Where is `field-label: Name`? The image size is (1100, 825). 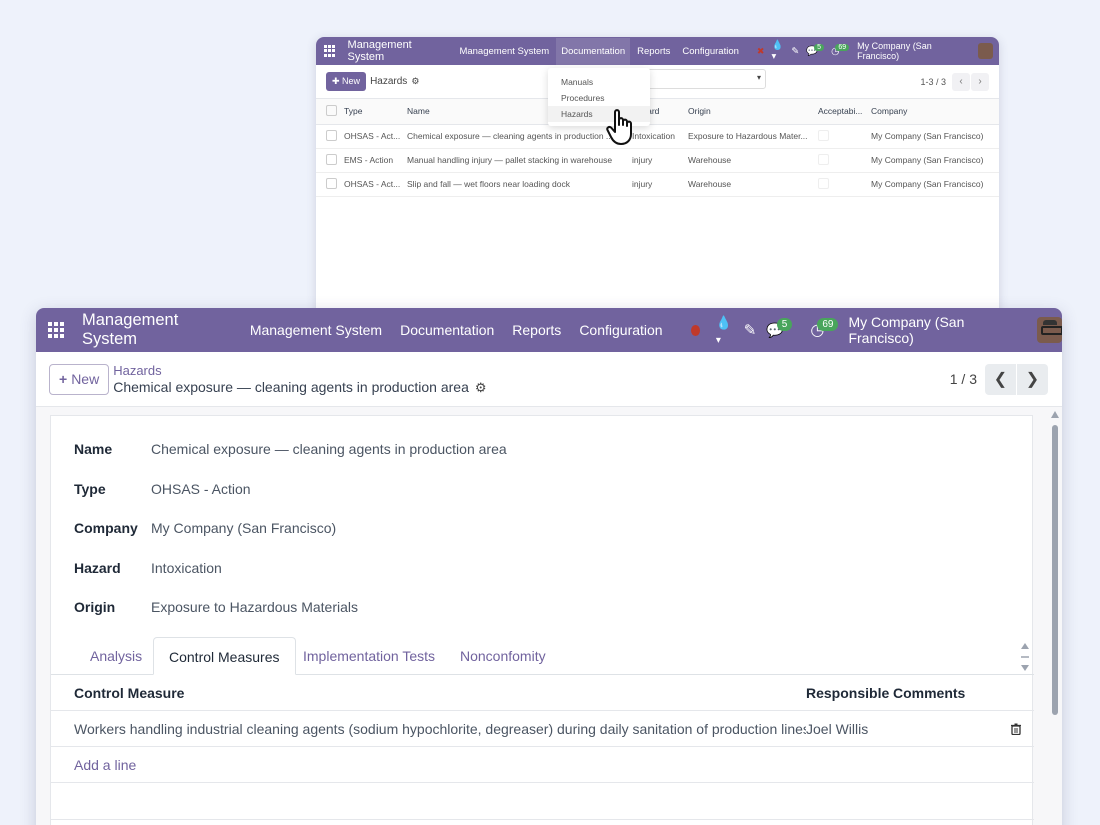
field-label: Name is located at coordinates (93, 449).